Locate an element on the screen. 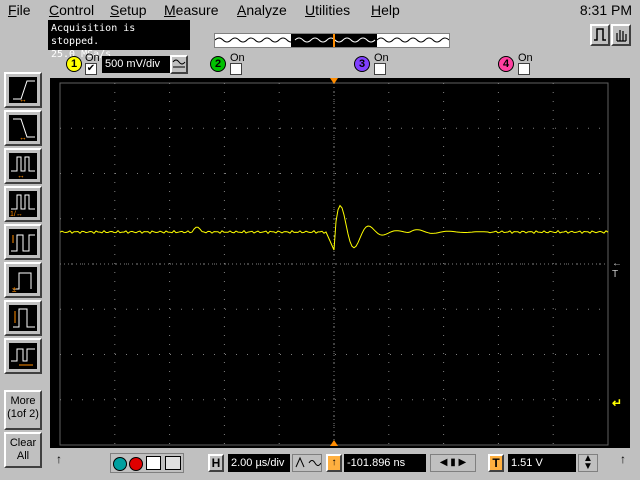  trigger-level-spinner: ▲ ▼ is located at coordinates (588, 463).